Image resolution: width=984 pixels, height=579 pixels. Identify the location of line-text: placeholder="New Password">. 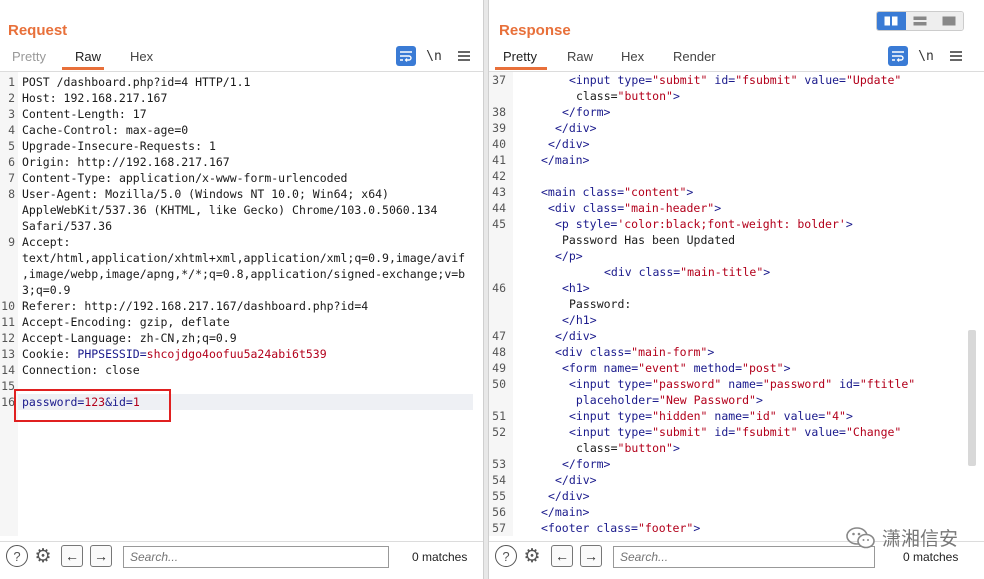
(666, 400).